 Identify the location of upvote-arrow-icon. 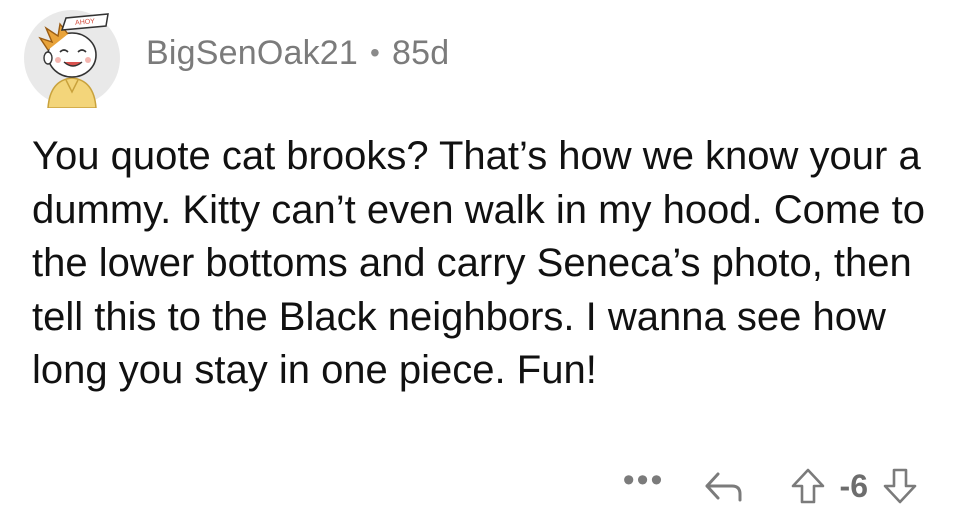
(807, 486).